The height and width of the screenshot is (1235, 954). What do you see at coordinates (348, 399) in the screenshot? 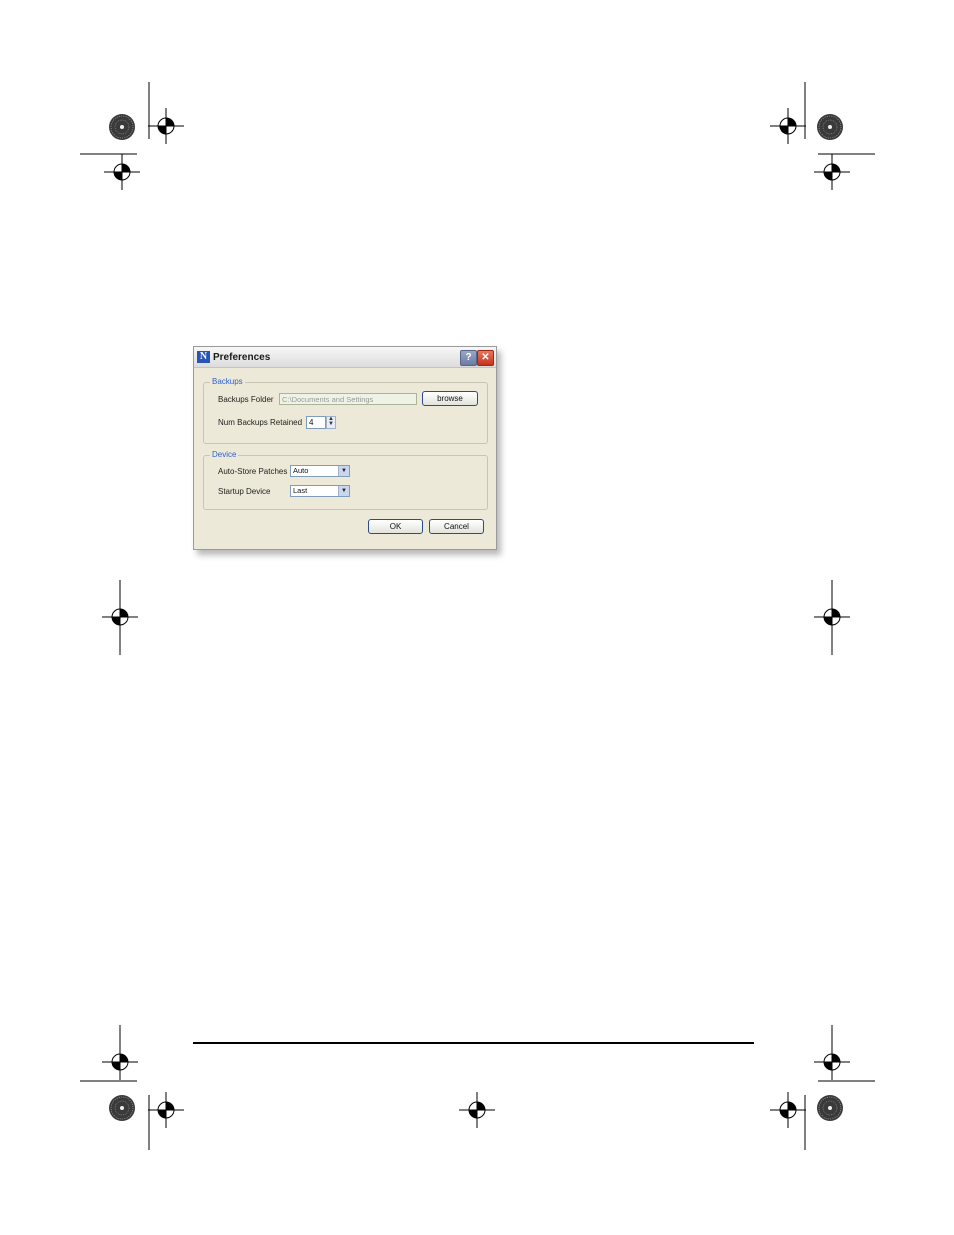
I see `backups-folder-field: C:\Documents and Settings` at bounding box center [348, 399].